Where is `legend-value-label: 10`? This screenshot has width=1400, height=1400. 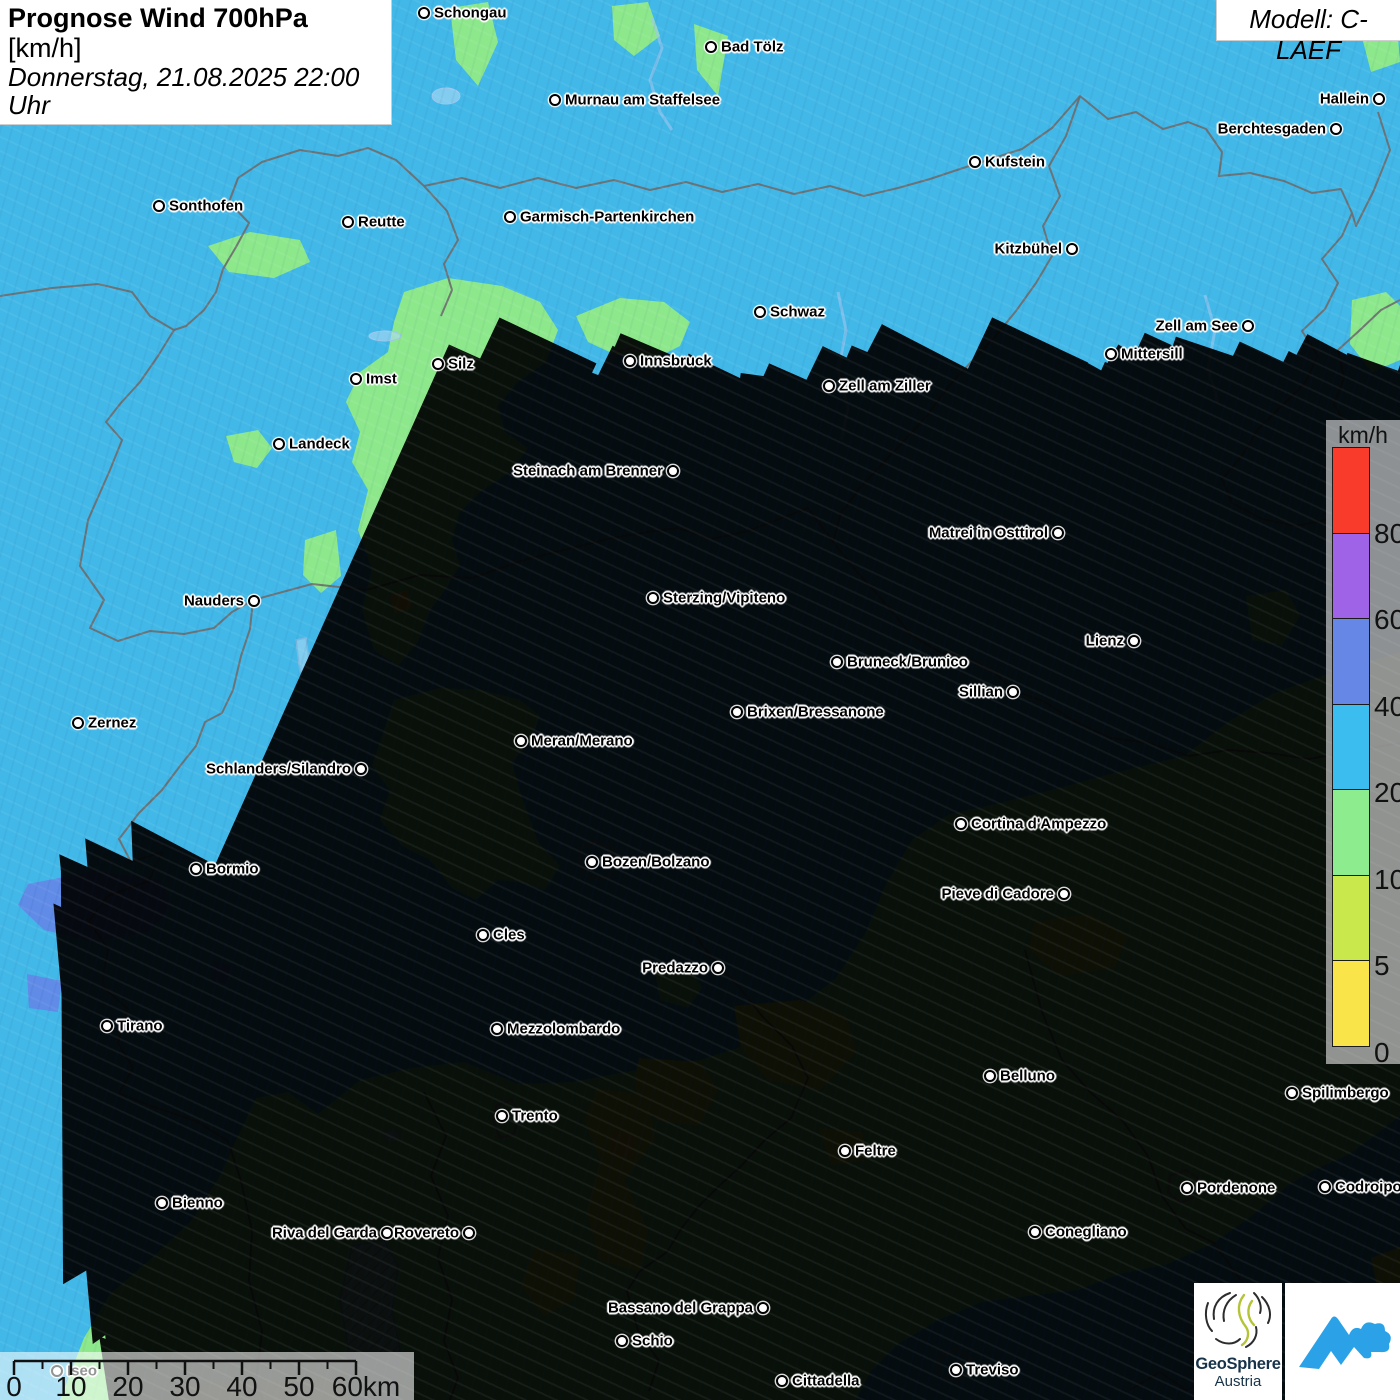 legend-value-label: 10 is located at coordinates (1387, 880).